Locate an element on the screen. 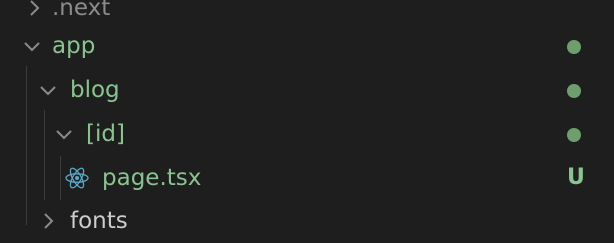 The image size is (614, 243). tree-item-label: fonts is located at coordinates (99, 221).